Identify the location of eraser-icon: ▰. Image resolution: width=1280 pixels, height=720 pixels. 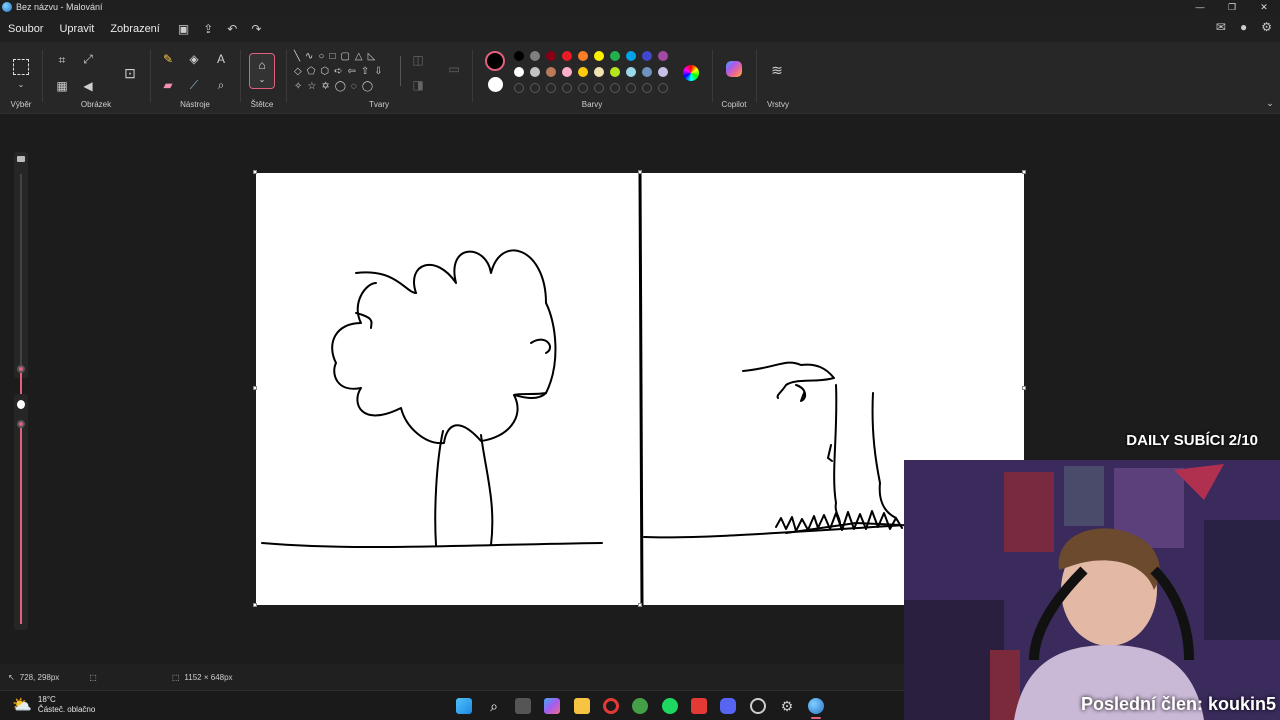
(168, 85).